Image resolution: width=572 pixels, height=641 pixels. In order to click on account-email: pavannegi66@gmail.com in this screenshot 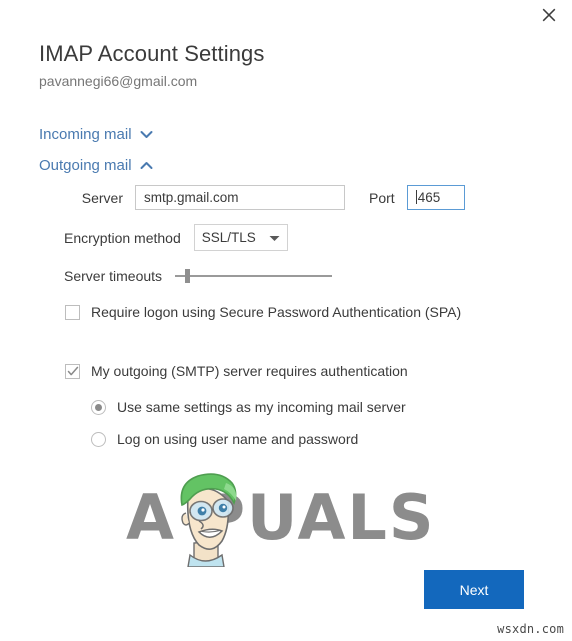, I will do `click(118, 81)`.